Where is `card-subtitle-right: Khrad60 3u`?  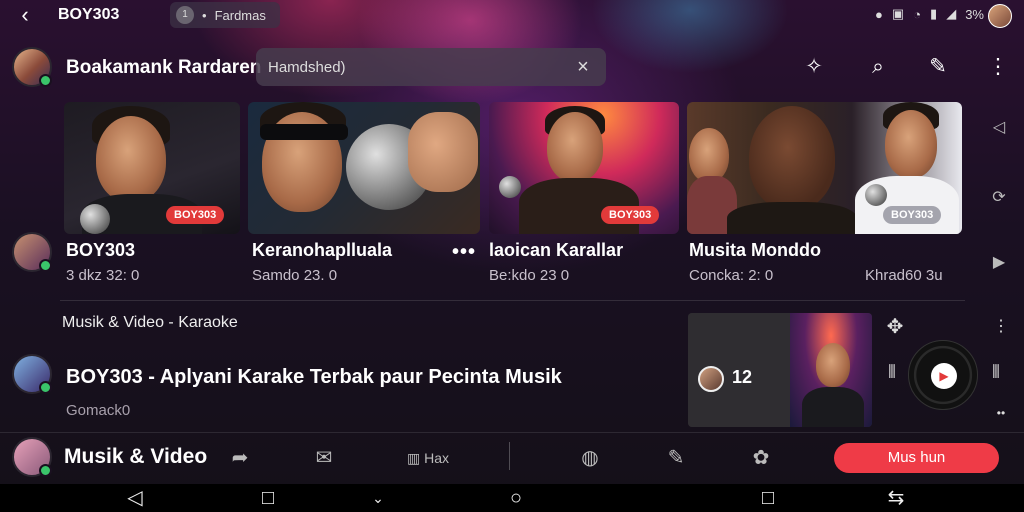 card-subtitle-right: Khrad60 3u is located at coordinates (904, 275).